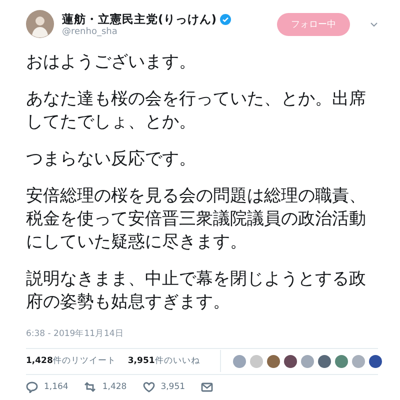  Describe the element at coordinates (111, 62) in the screenshot. I see `tweet-paragraph: おはようございます。` at that location.